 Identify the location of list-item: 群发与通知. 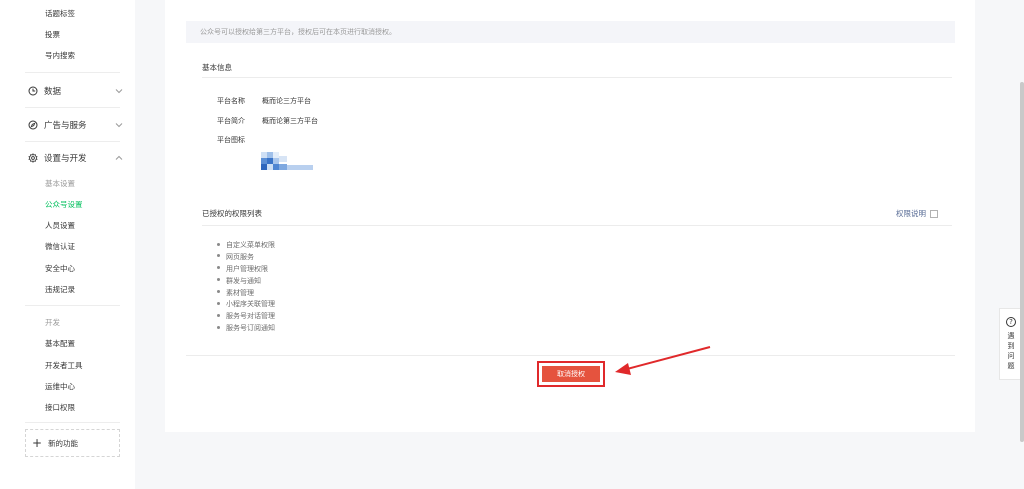
(246, 282).